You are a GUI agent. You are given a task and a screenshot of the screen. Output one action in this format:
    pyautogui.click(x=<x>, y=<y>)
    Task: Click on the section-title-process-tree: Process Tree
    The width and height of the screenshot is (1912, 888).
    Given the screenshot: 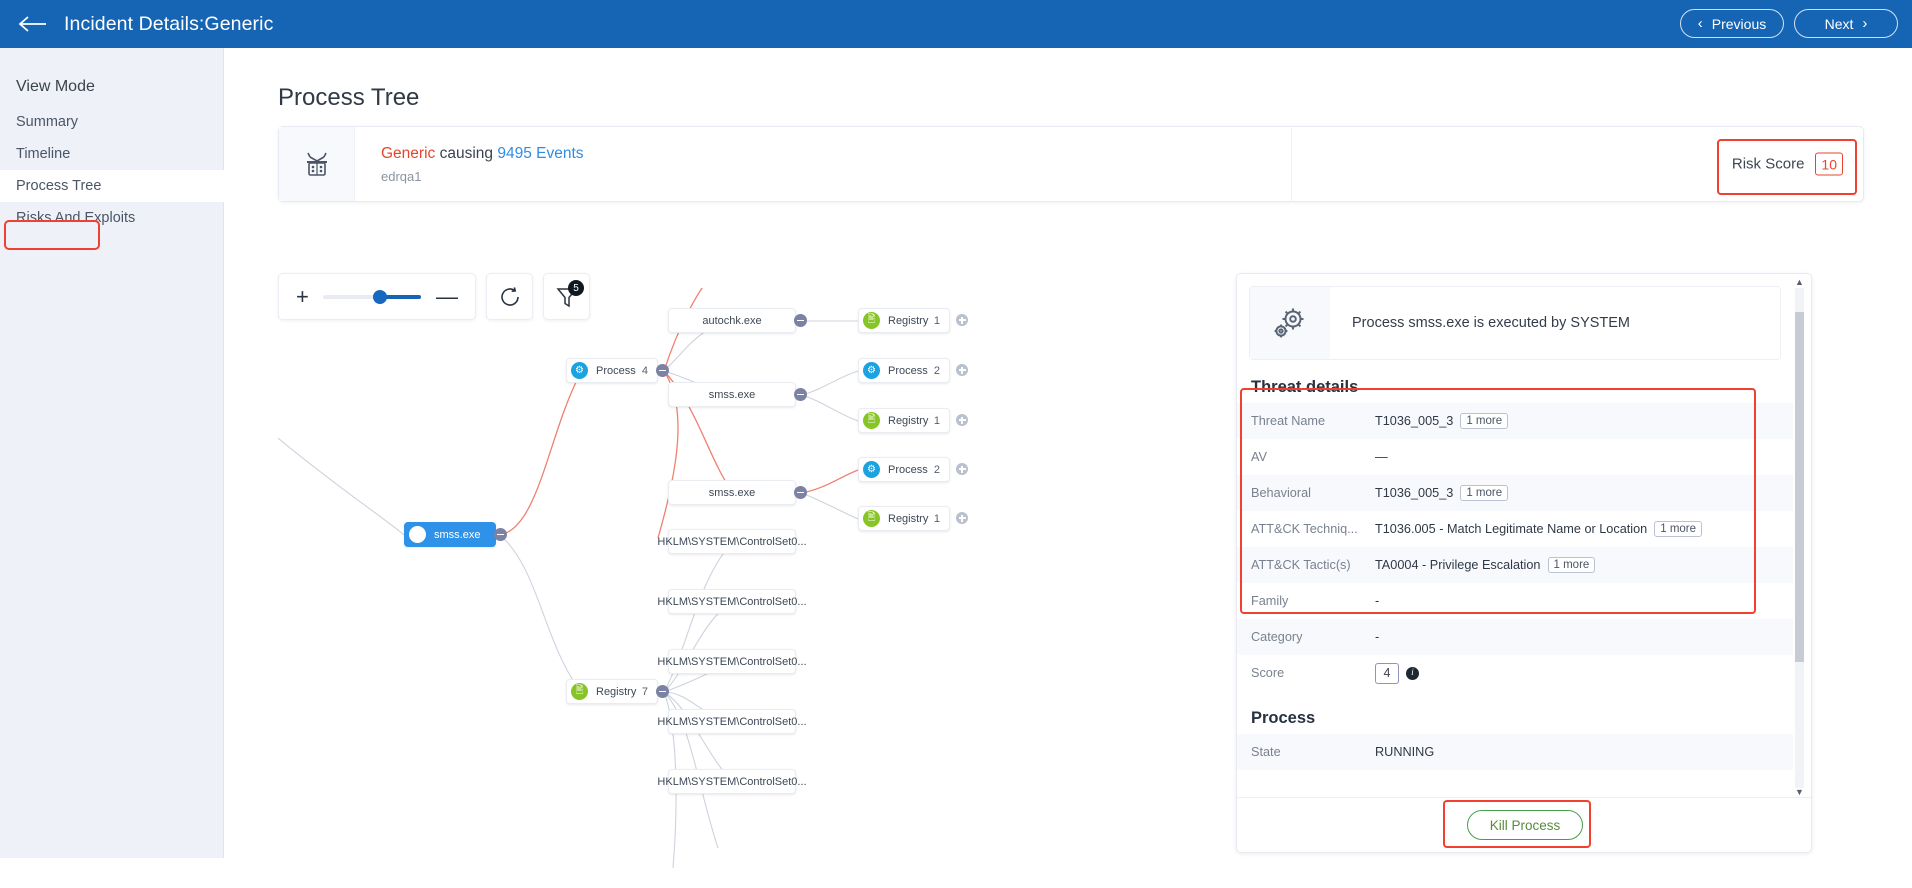 What is the action you would take?
    pyautogui.click(x=349, y=97)
    